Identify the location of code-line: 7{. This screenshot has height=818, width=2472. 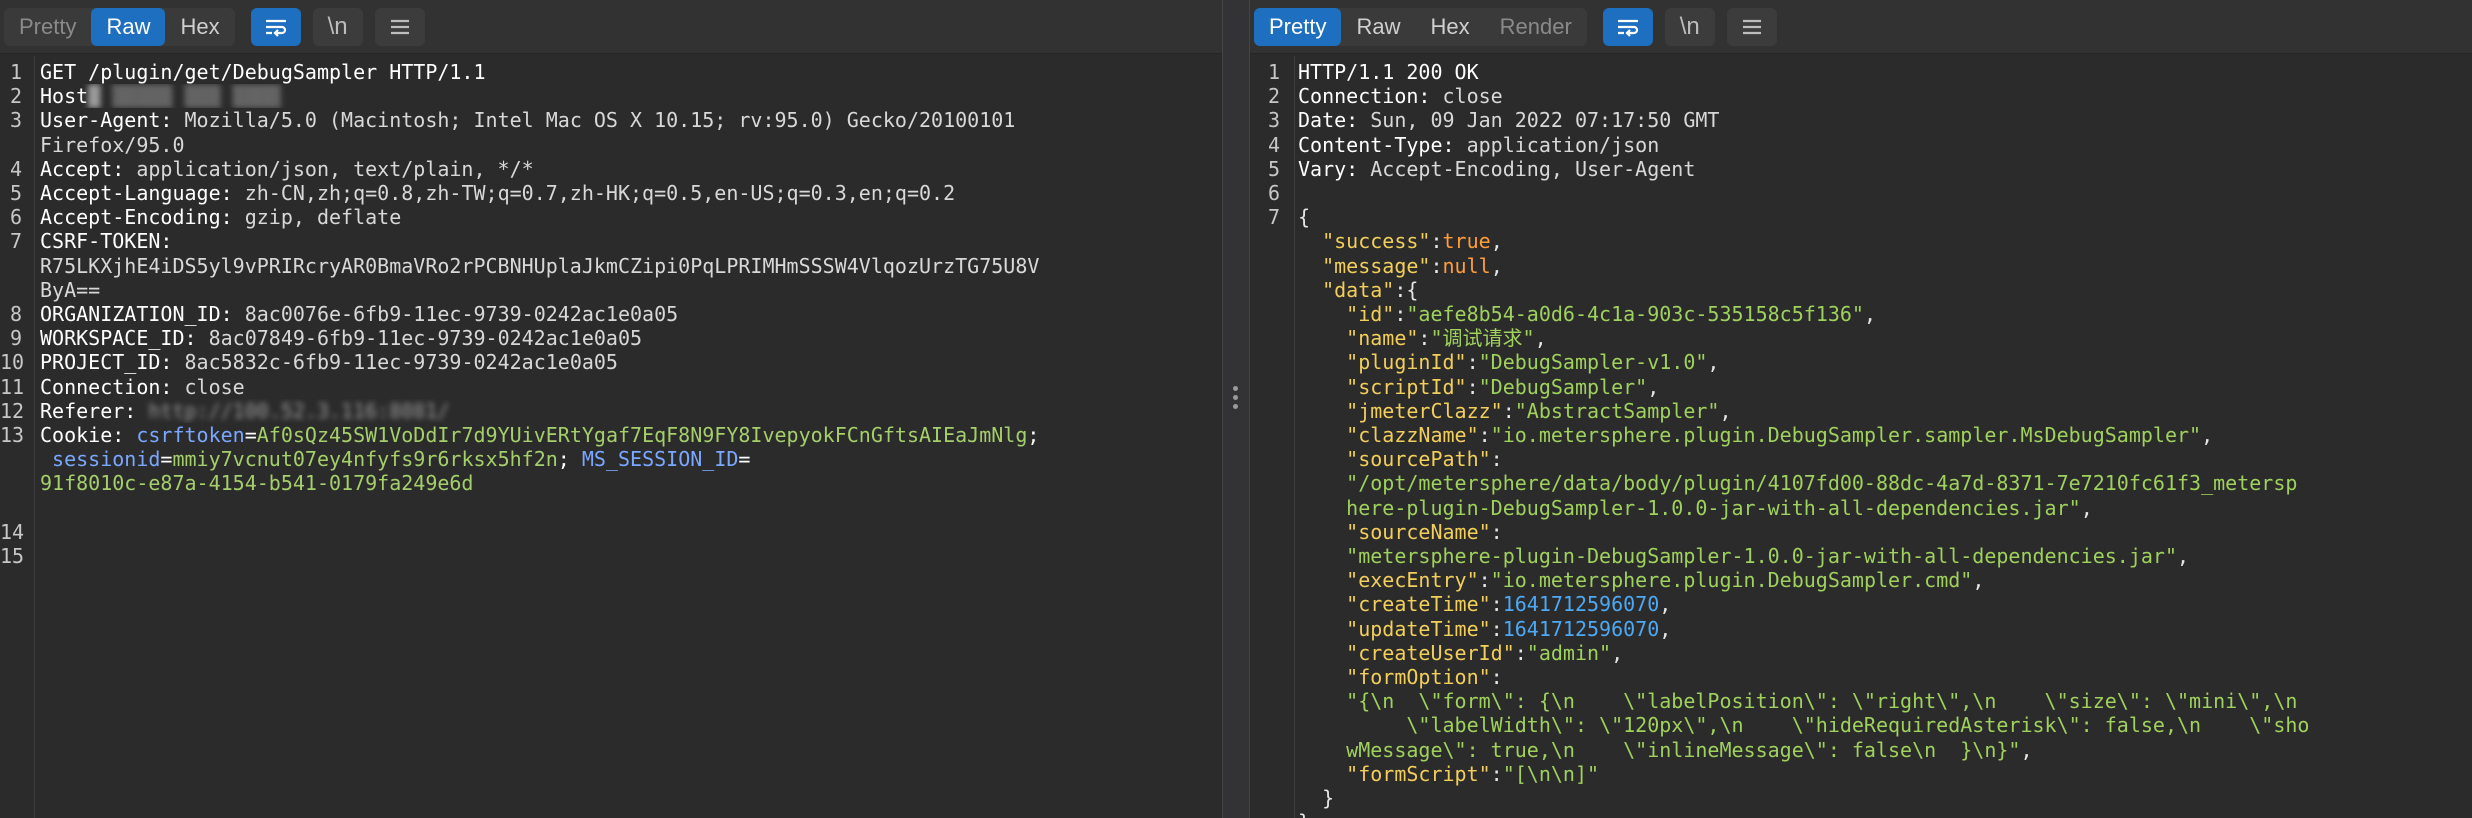
(1861, 217).